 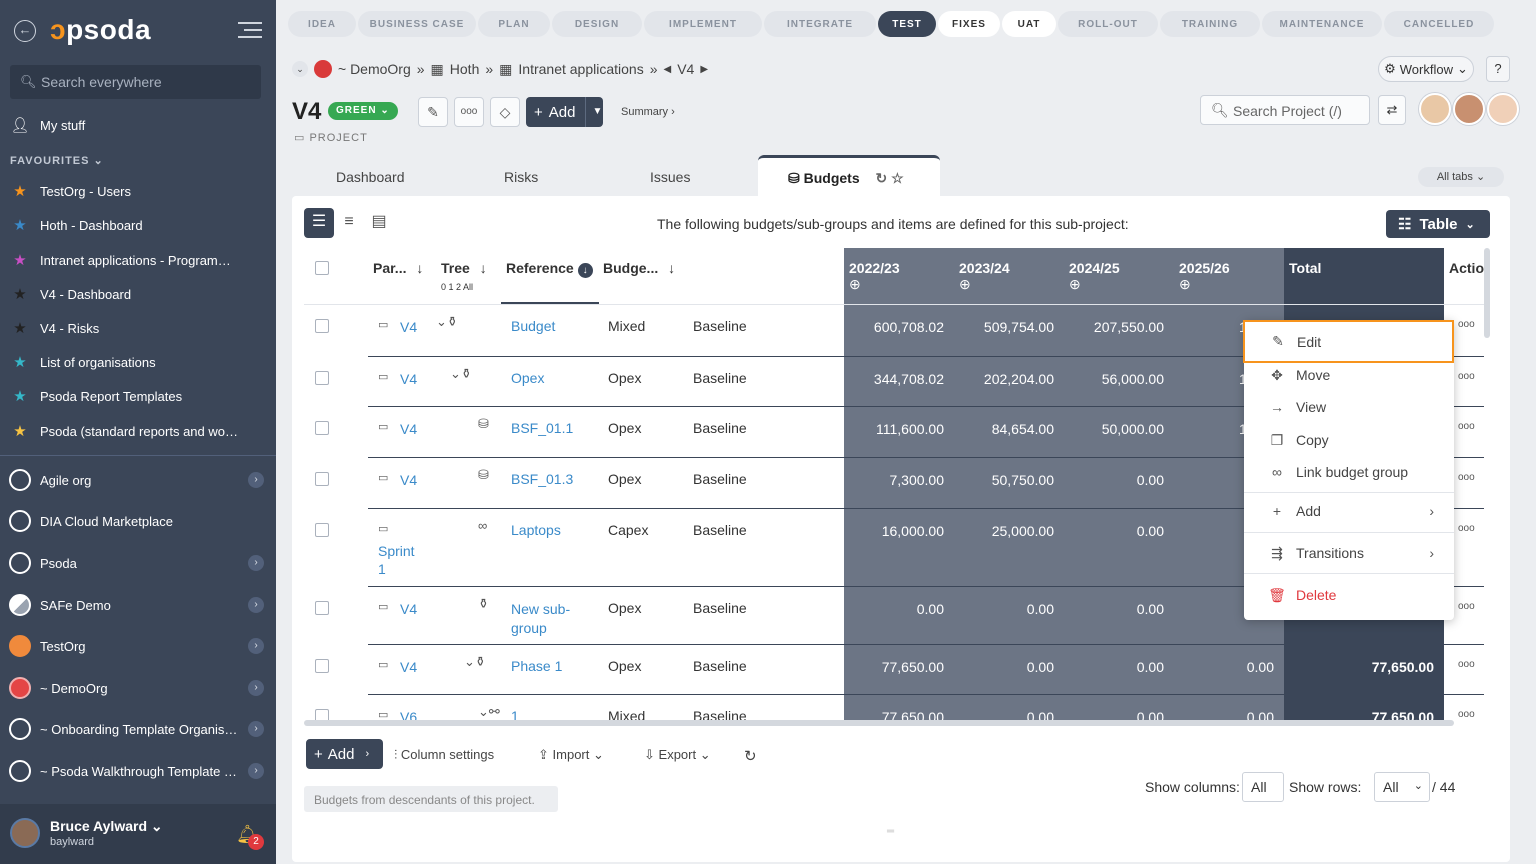 I want to click on reference-link: BSF_01.1, so click(x=542, y=428).